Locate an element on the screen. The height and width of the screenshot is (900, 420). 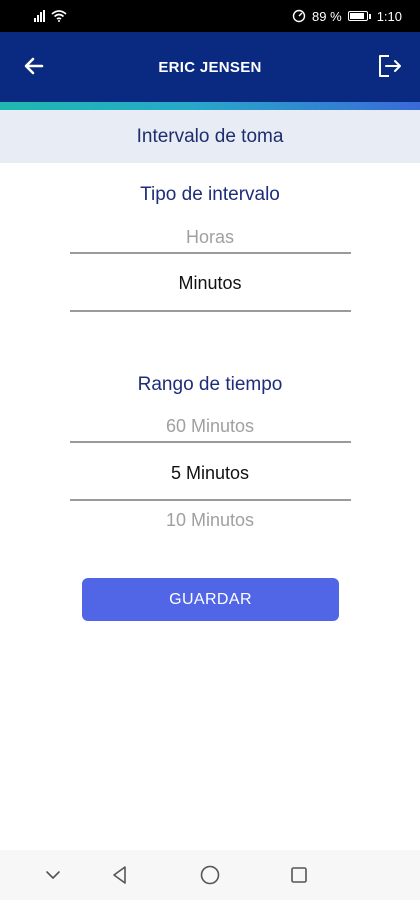
status-time: 1:10 is located at coordinates (389, 16).